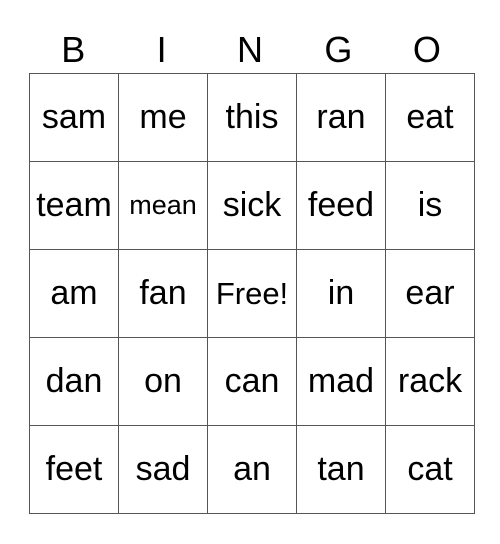 The image size is (500, 544). I want to click on bingo-cell: ran, so click(341, 117).